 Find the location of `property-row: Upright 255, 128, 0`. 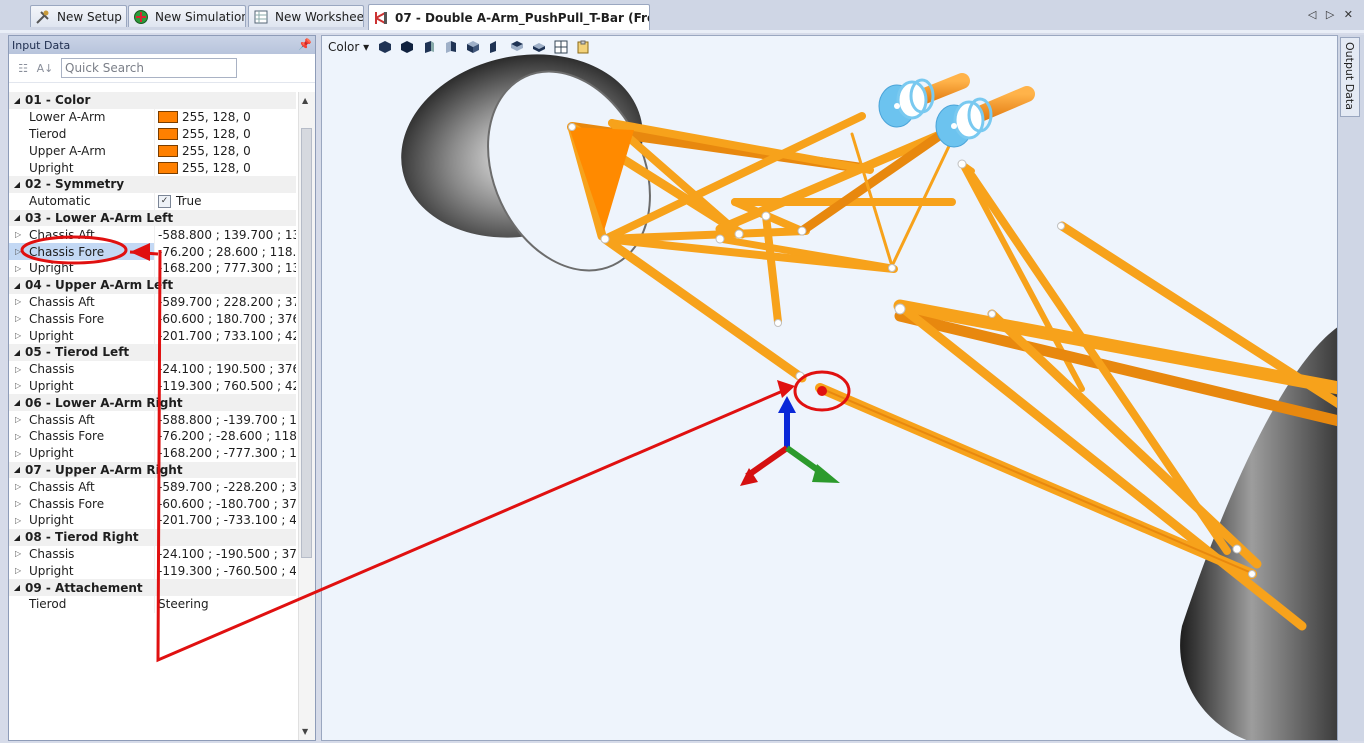

property-row: Upright 255, 128, 0 is located at coordinates (152, 167).